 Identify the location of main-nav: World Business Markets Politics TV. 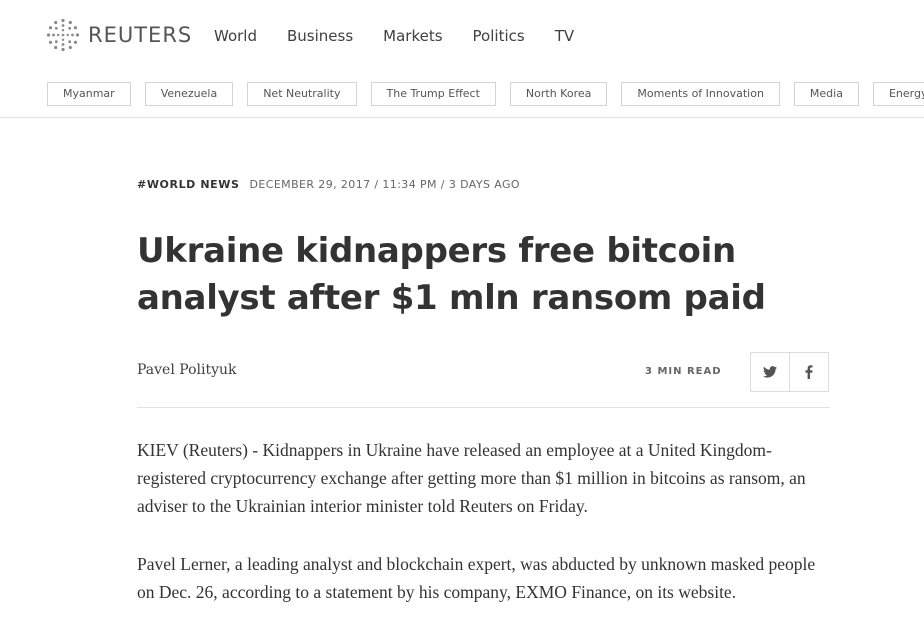
(409, 36).